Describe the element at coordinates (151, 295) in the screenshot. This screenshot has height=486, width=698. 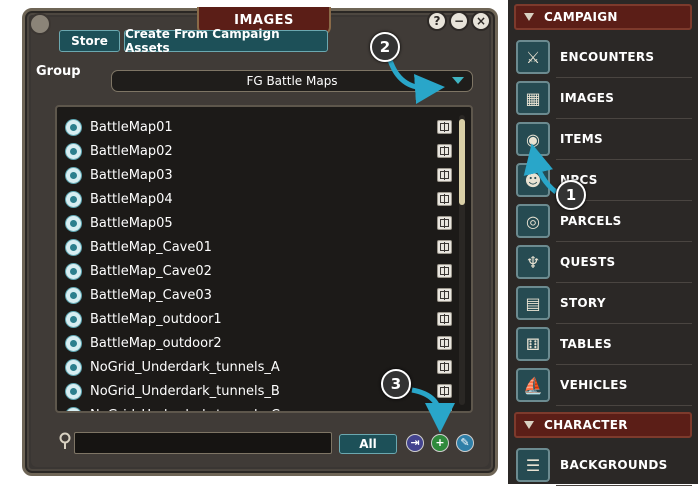
I see `list-item-label: BattleMap_Cave03` at that location.